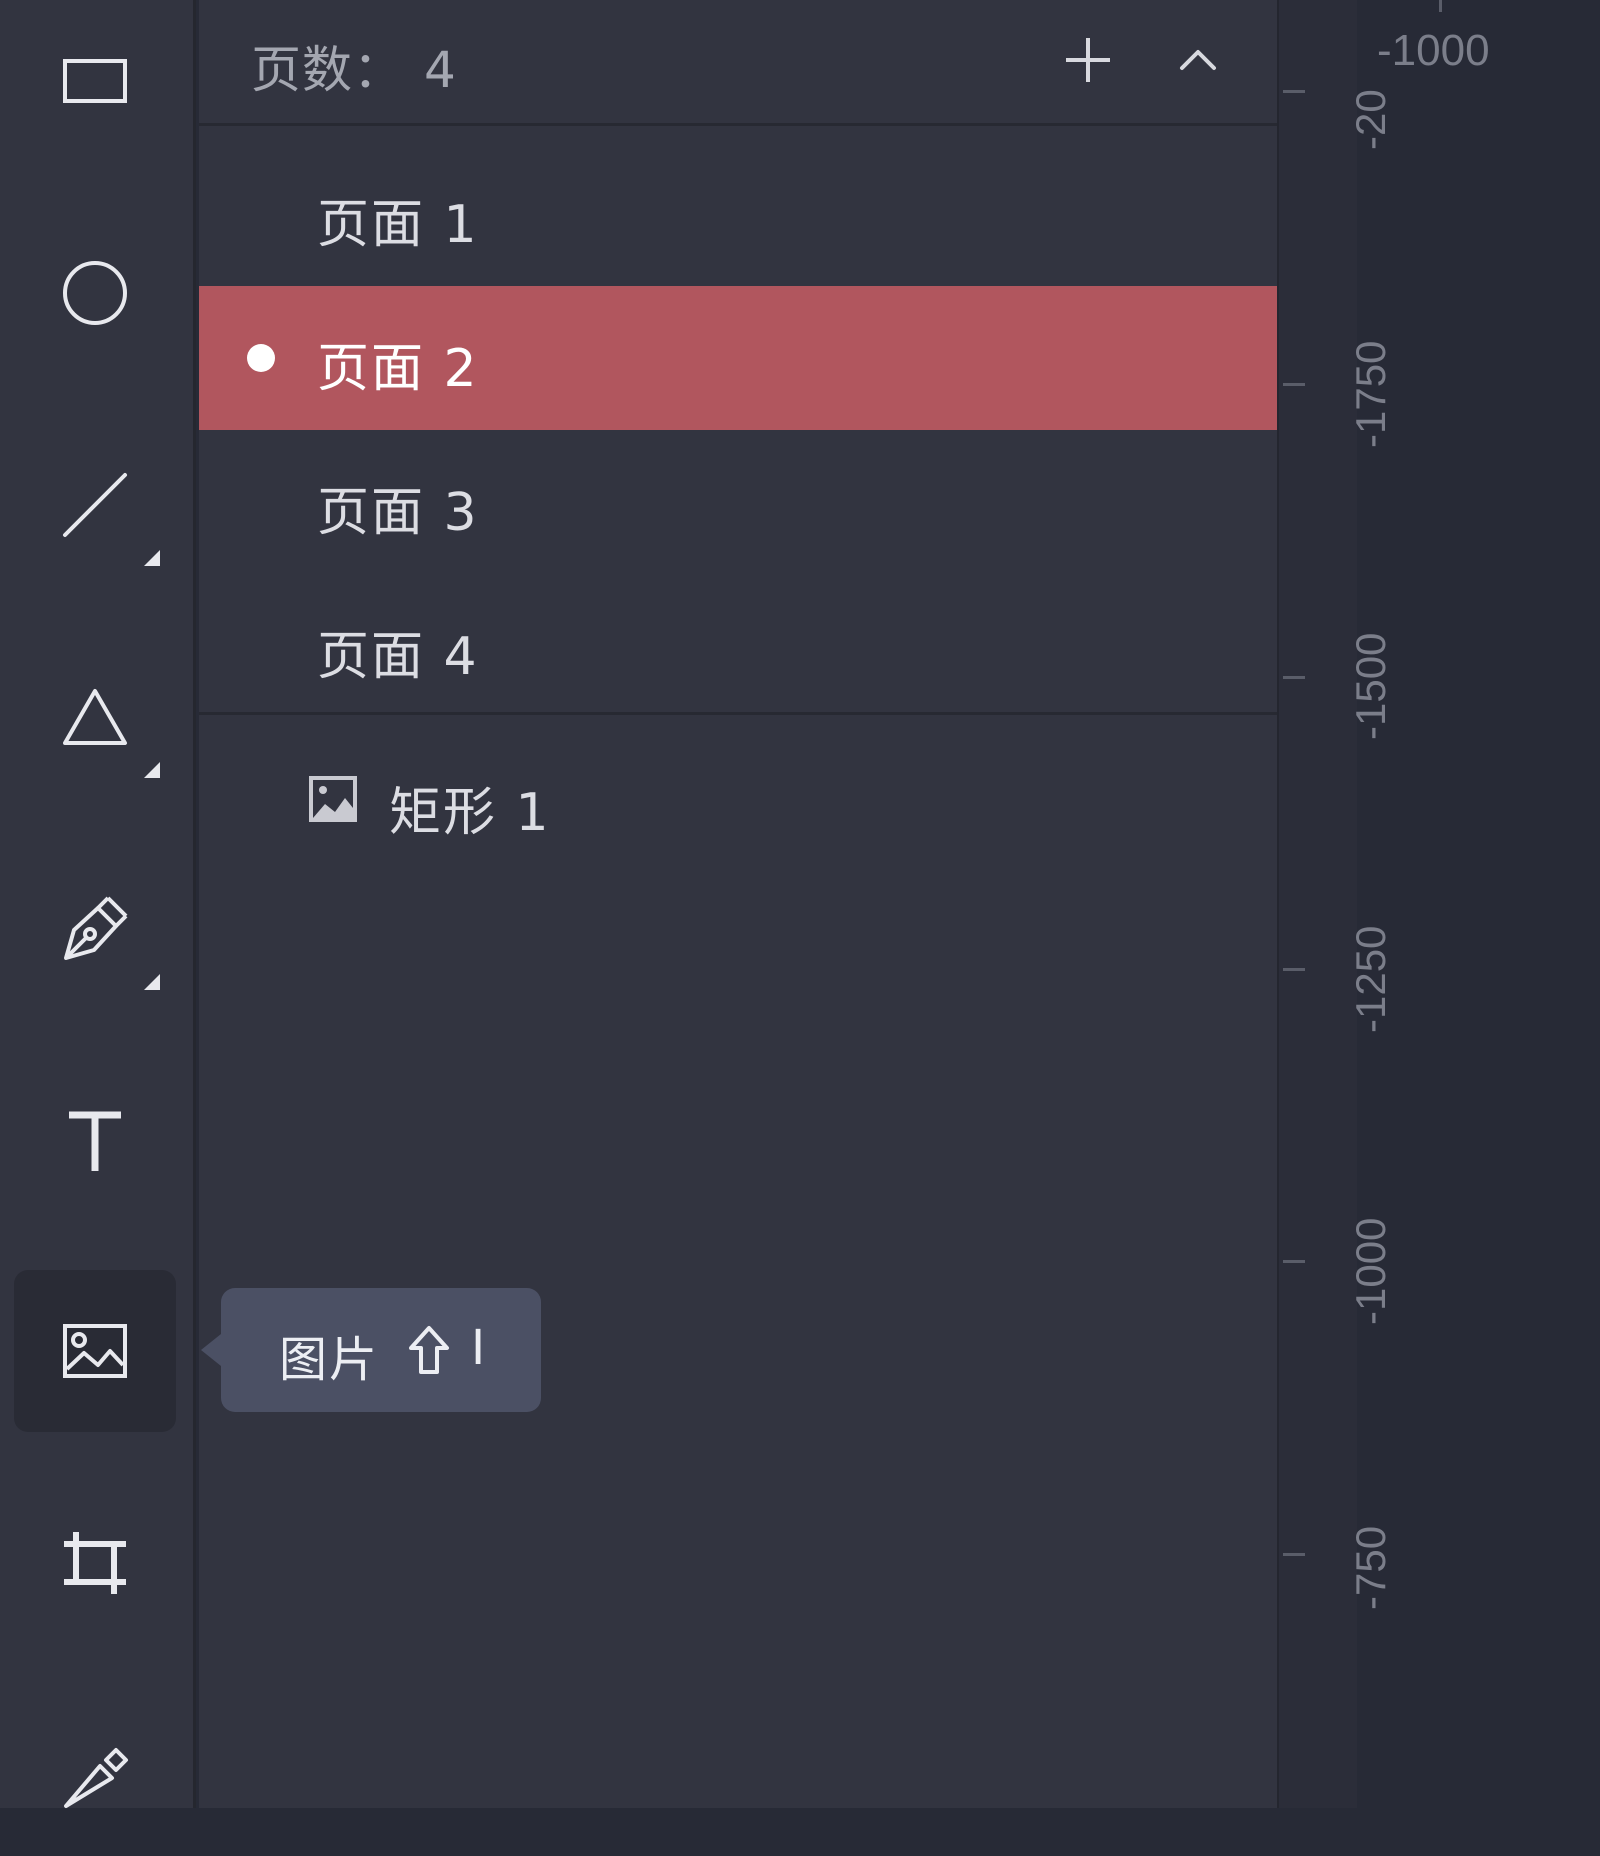  I want to click on plus-icon, so click(1088, 60).